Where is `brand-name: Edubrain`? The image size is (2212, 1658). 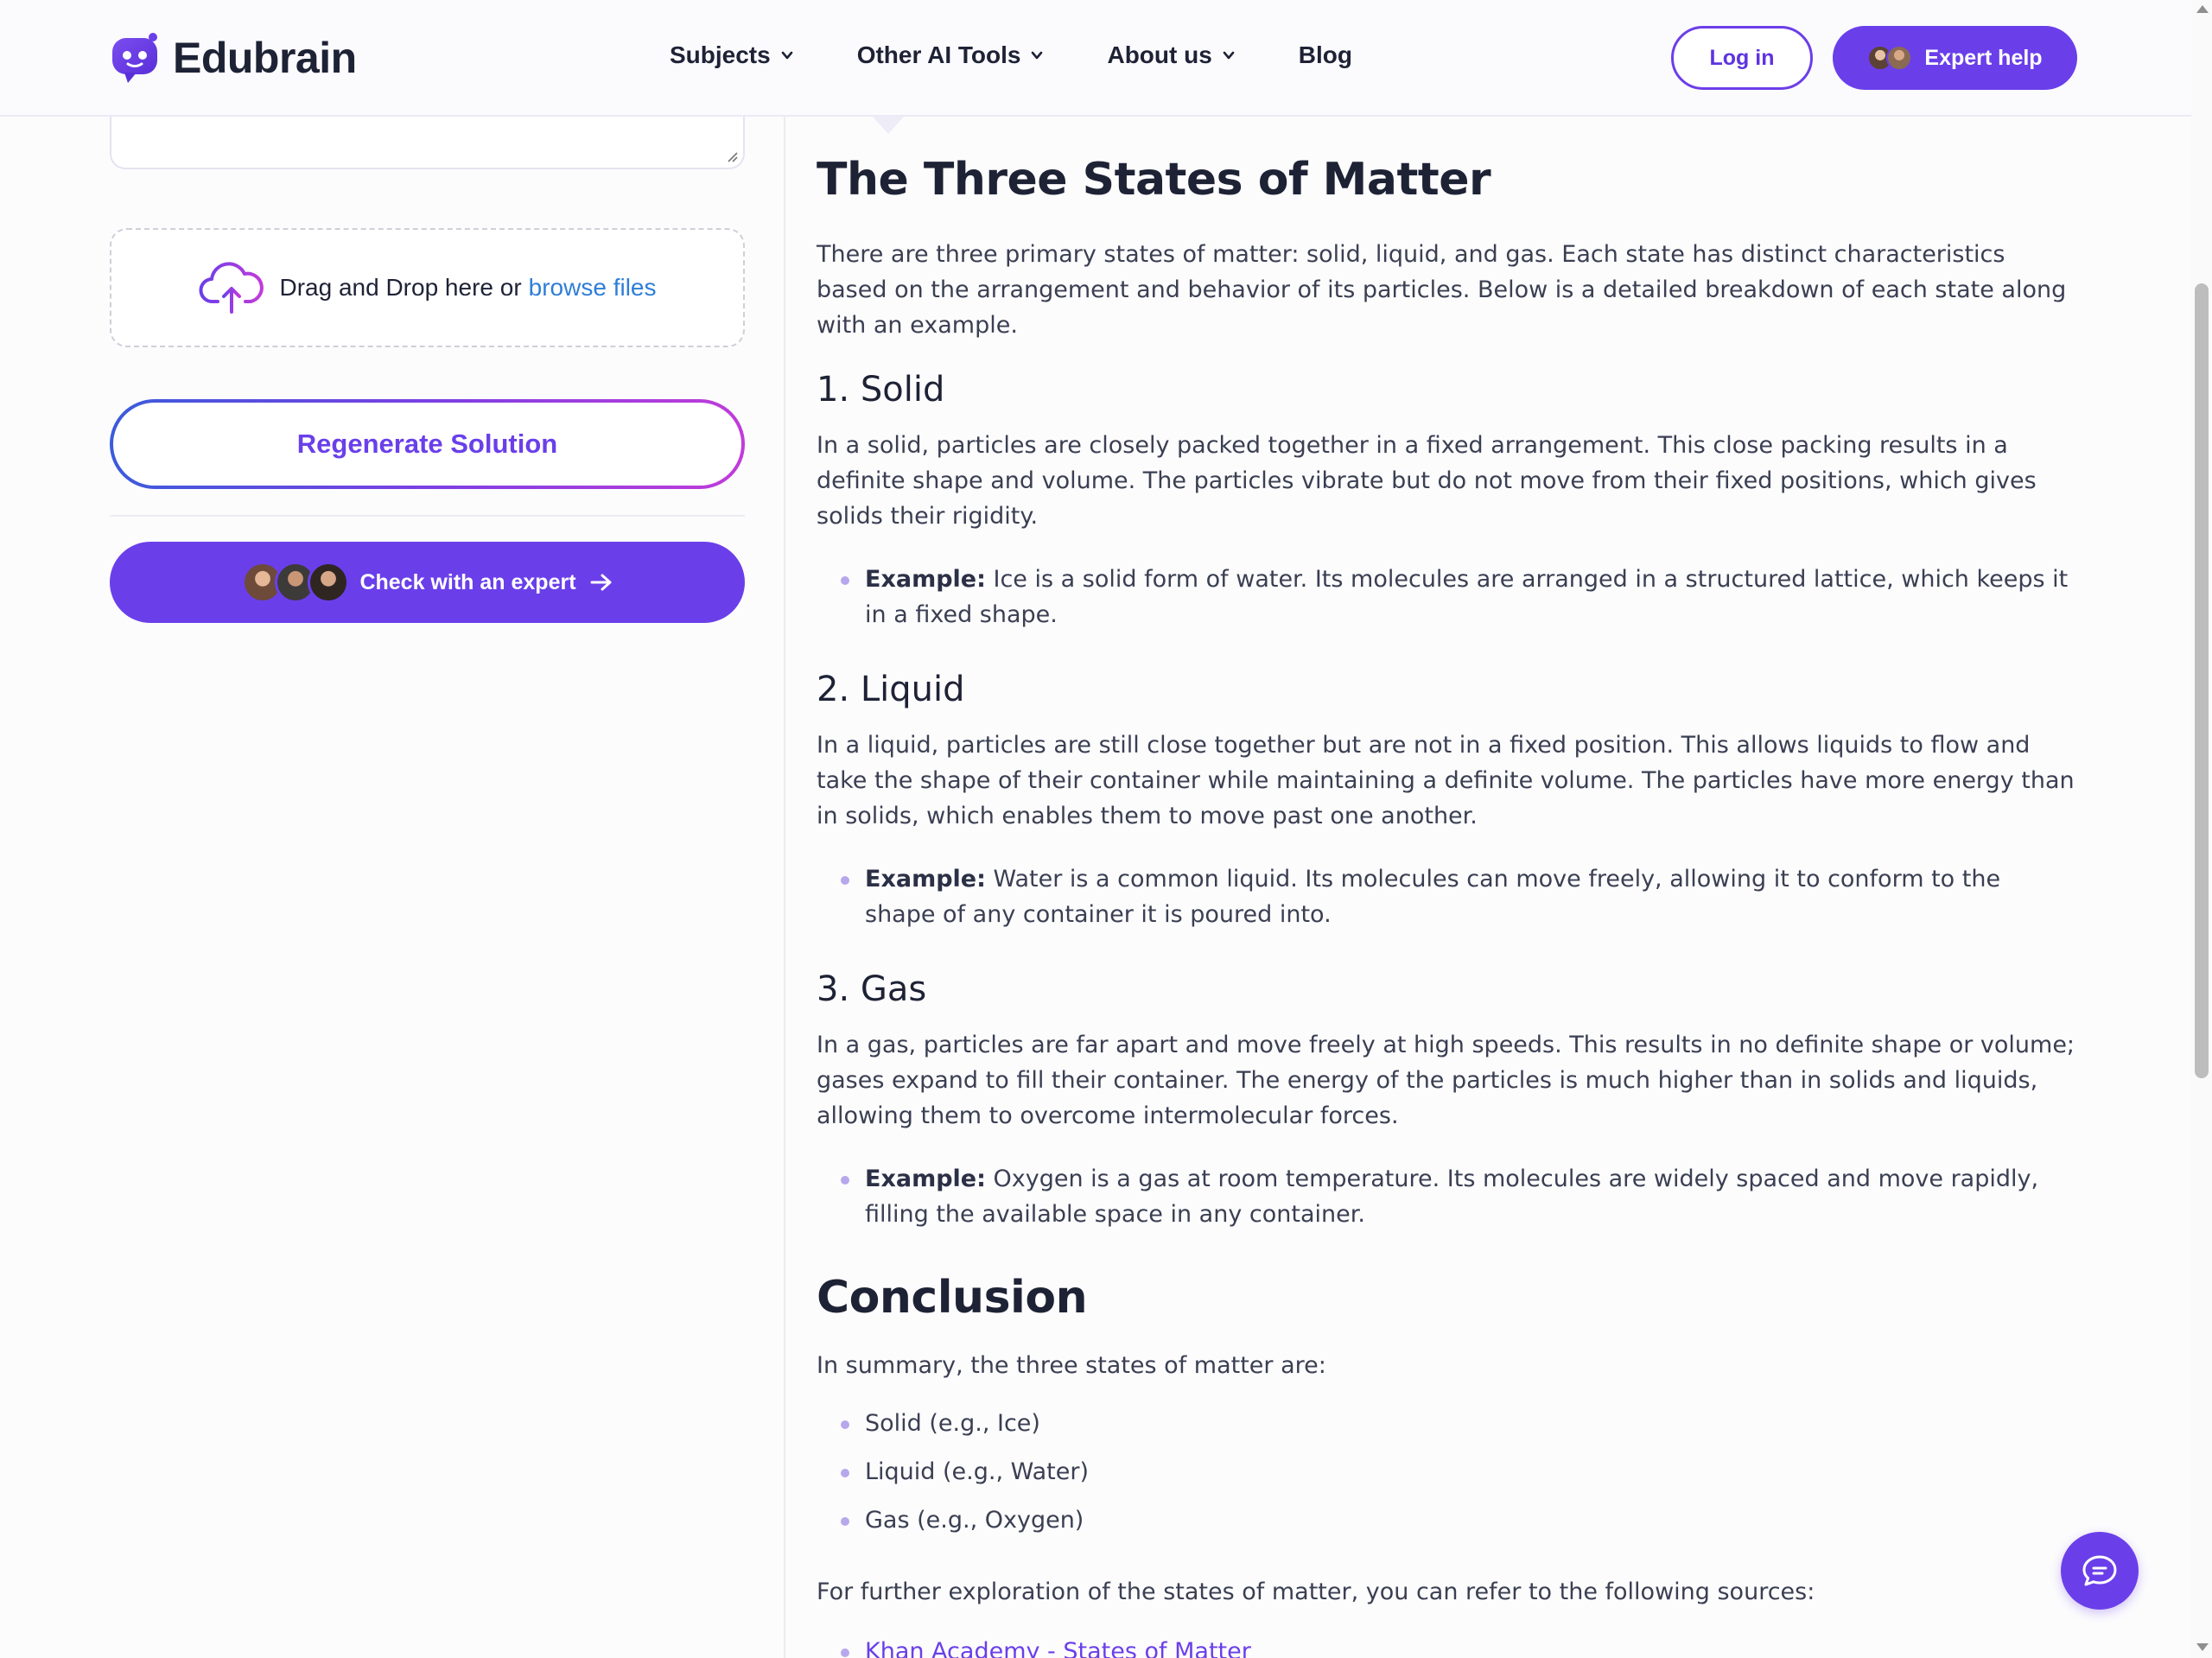
brand-name: Edubrain is located at coordinates (265, 58).